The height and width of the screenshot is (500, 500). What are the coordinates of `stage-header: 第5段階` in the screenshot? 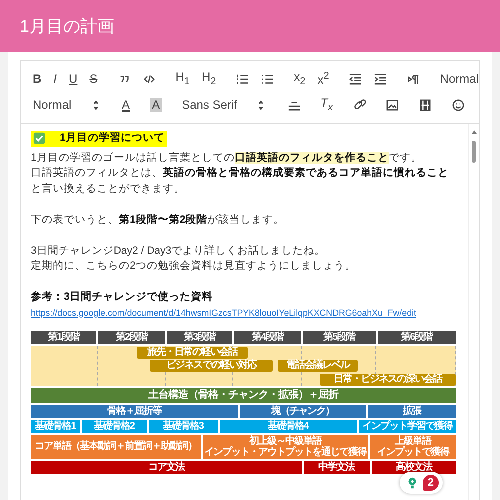 It's located at (339, 337).